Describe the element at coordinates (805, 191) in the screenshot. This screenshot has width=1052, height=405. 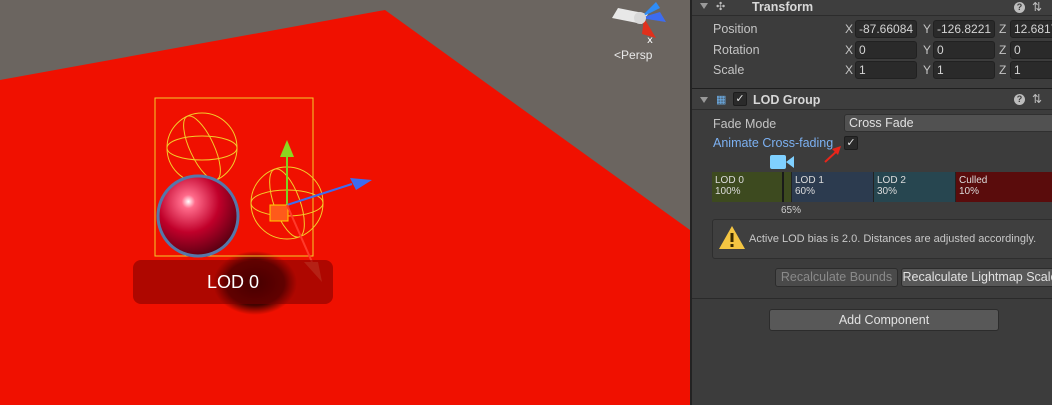
I see `lod-segment-percent: 60%` at that location.